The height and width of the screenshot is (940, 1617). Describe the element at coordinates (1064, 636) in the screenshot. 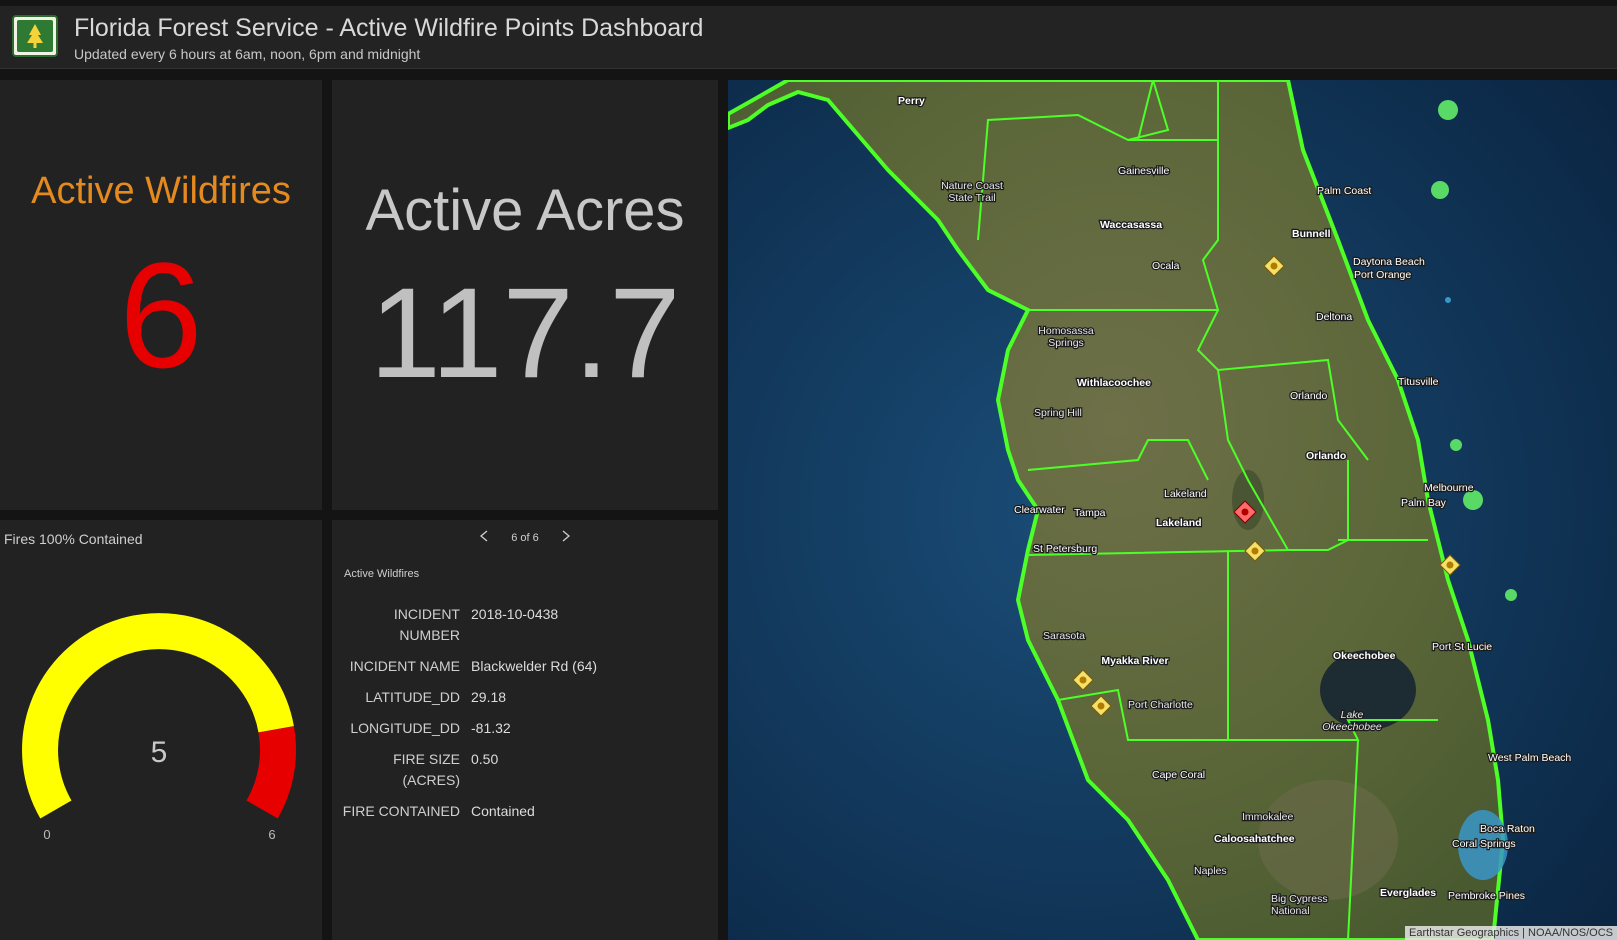

I see `map-label: Sarasota` at that location.